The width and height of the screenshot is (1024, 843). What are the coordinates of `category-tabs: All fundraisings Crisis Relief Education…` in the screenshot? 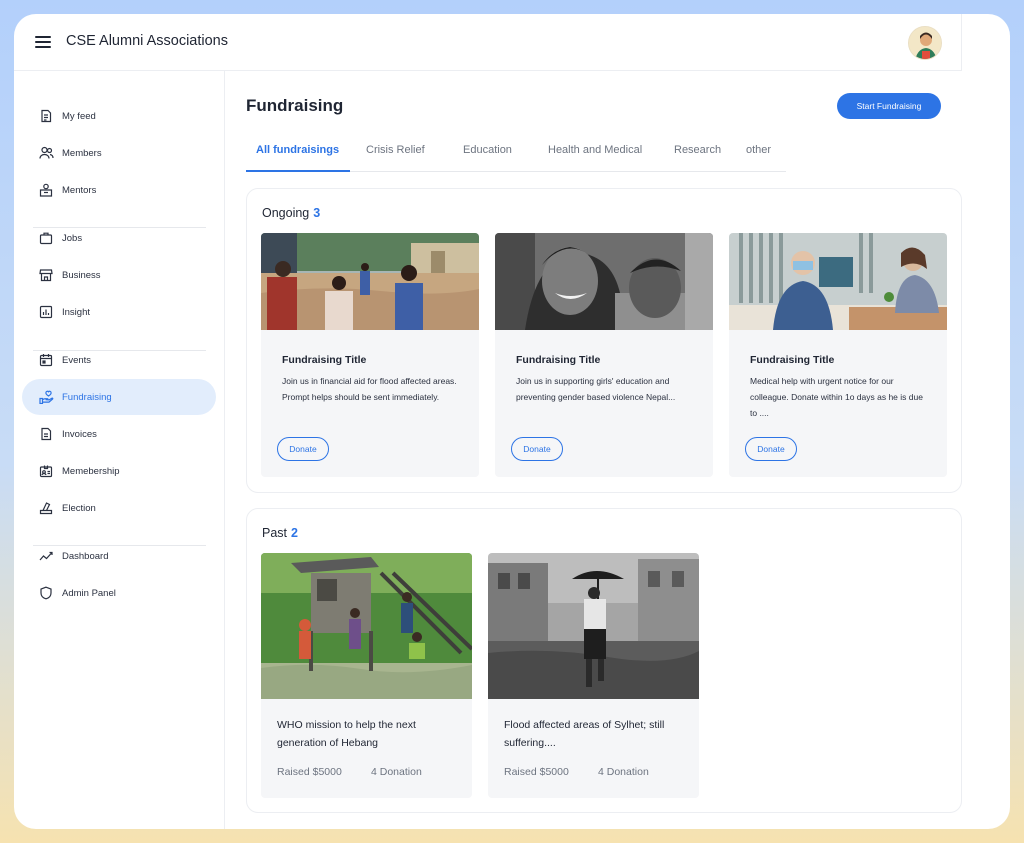 It's located at (516, 154).